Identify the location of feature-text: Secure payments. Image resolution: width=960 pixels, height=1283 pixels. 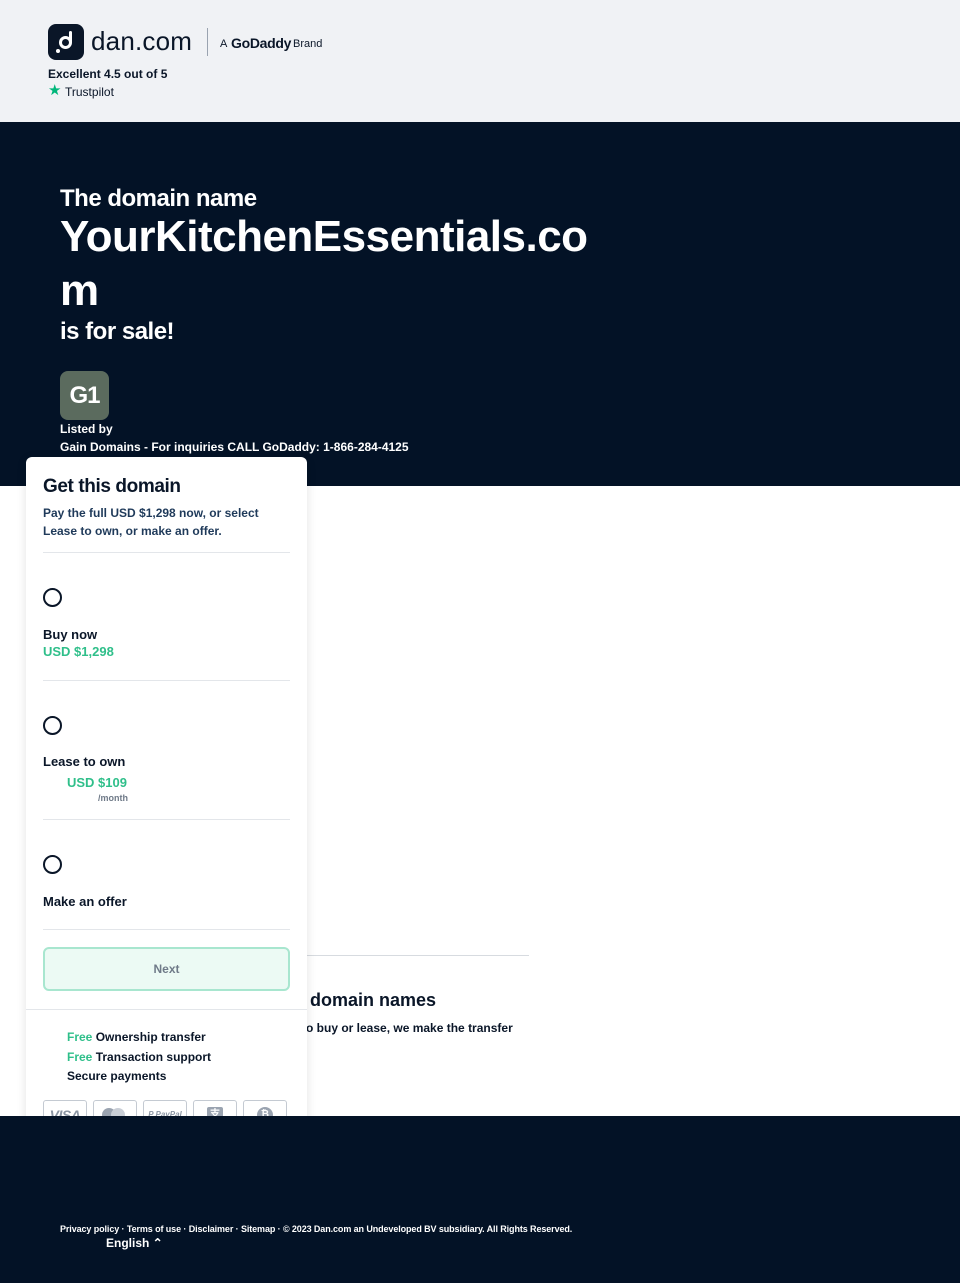
(117, 1076).